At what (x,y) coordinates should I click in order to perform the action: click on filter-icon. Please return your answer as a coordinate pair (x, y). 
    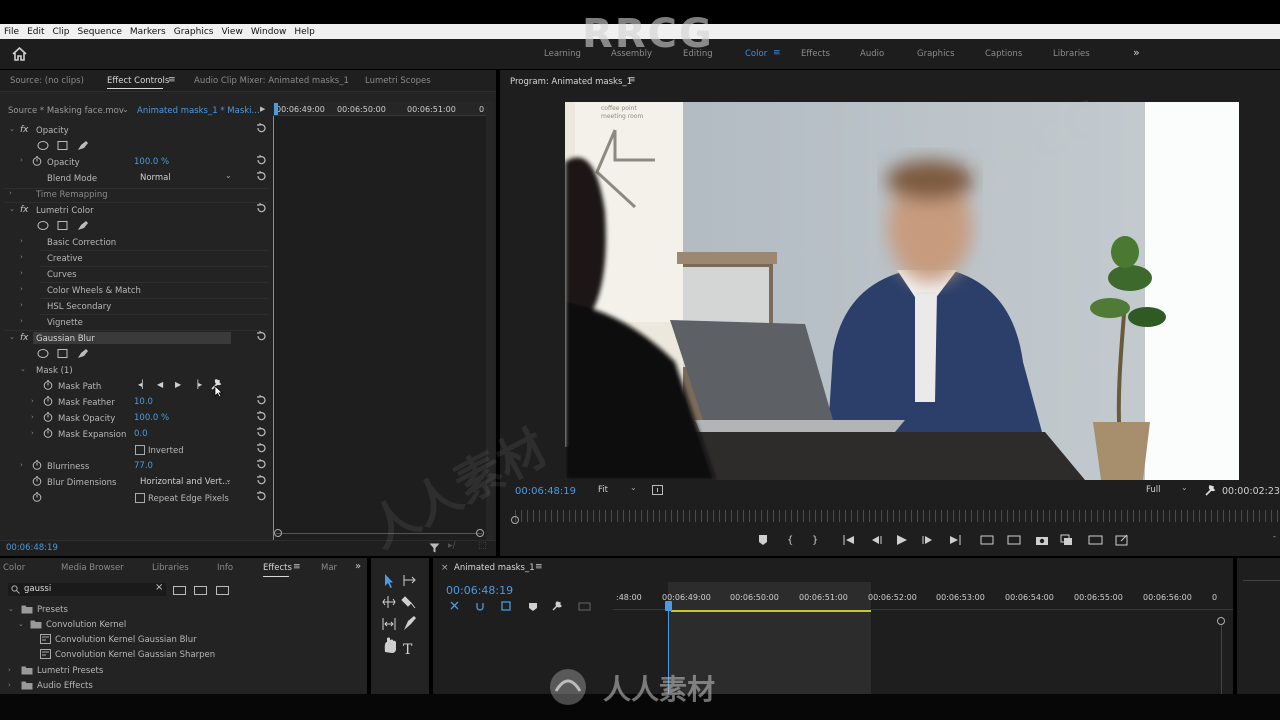
    Looking at the image, I should click on (434, 548).